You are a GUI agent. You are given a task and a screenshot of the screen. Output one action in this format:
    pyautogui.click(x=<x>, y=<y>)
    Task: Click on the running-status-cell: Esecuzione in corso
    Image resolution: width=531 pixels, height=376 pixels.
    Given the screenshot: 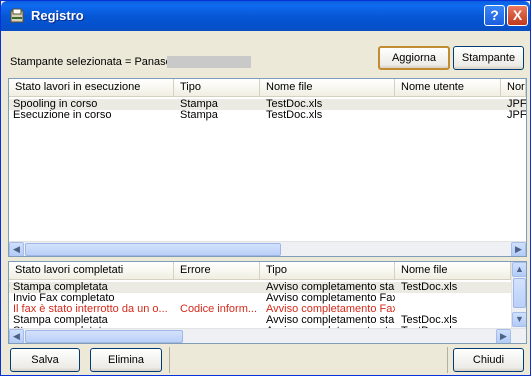 What is the action you would take?
    pyautogui.click(x=62, y=115)
    